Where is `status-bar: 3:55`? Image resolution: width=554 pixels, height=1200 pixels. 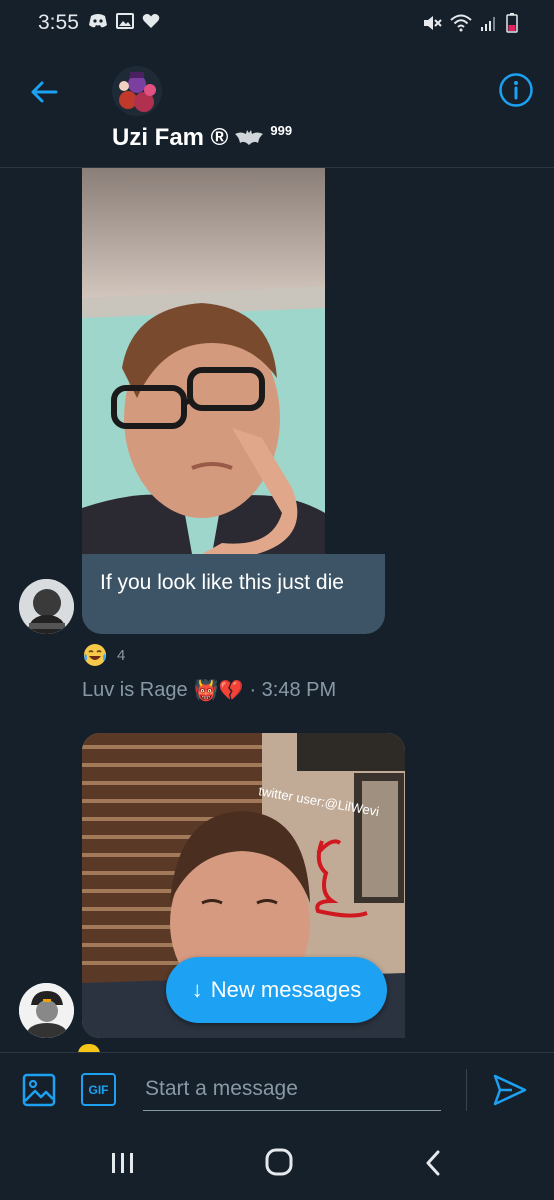
status-bar: 3:55 is located at coordinates (277, 24).